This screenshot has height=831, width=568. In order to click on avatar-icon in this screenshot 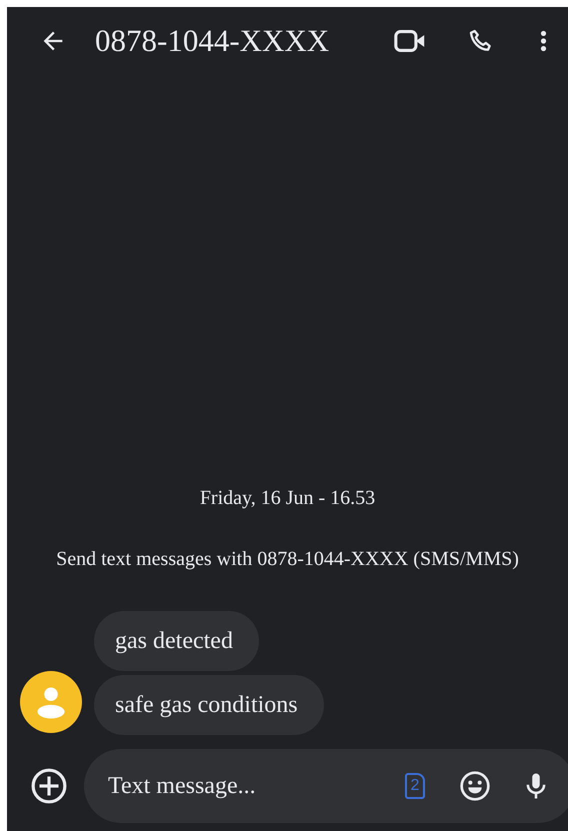, I will do `click(51, 702)`.